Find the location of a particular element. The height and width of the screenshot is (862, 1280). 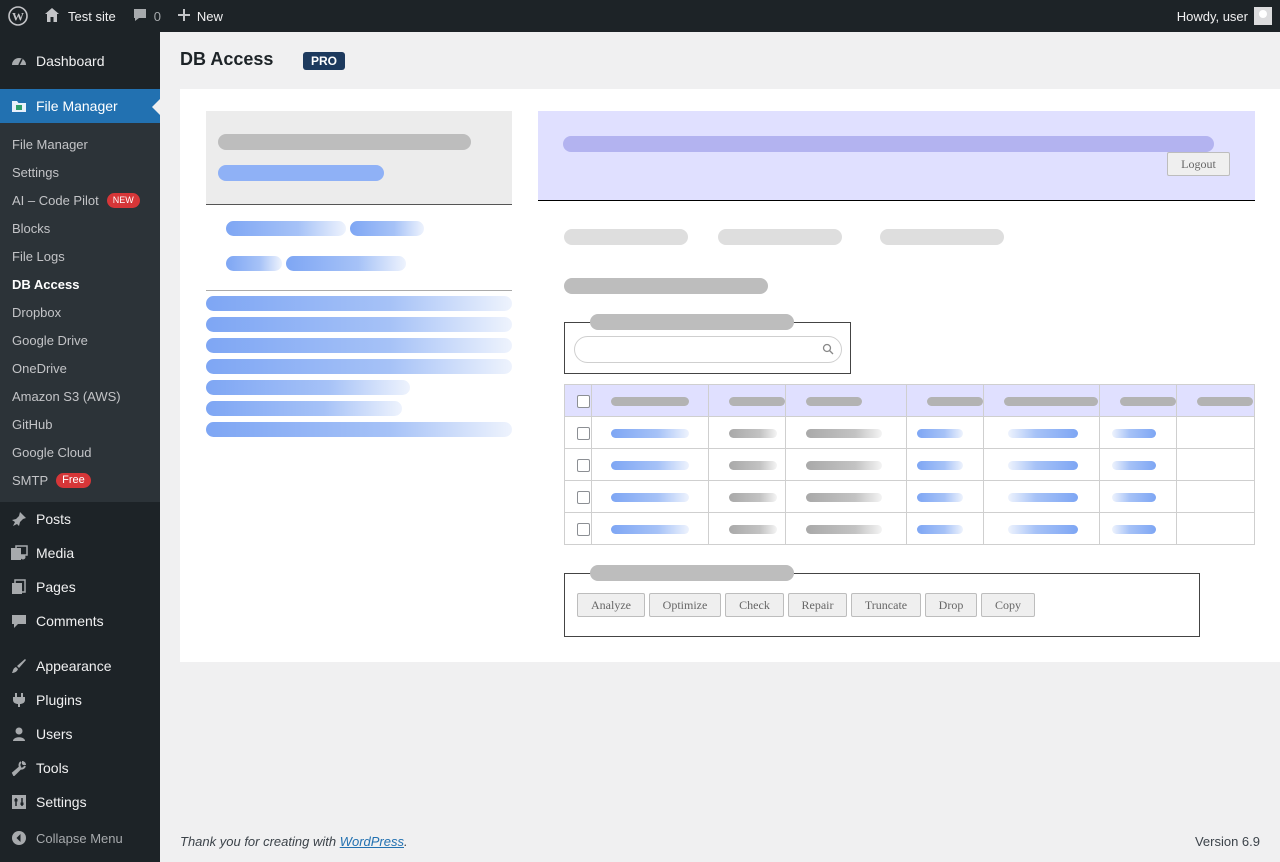

submenu-google-cloud: Google Cloud is located at coordinates (80, 452).